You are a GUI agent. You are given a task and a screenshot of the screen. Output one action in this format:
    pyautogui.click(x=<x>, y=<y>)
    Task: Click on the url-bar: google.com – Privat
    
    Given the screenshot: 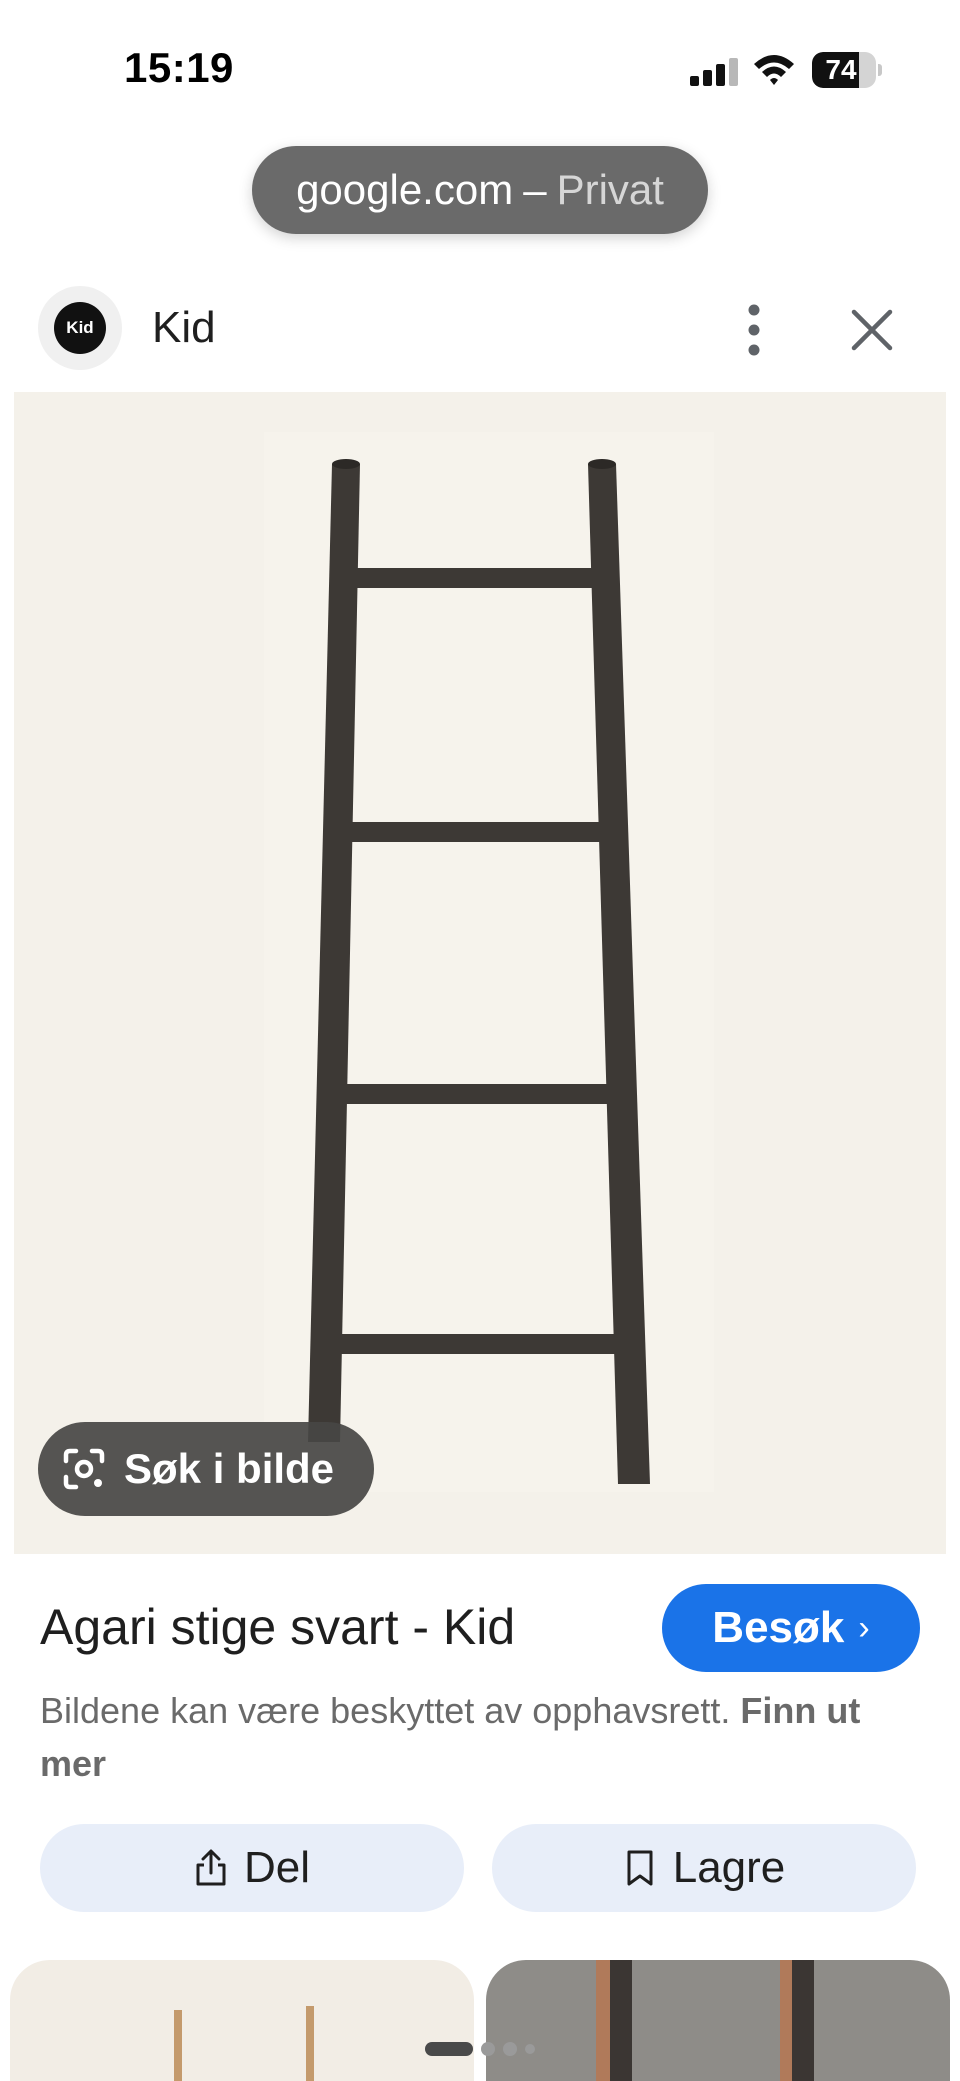 What is the action you would take?
    pyautogui.click(x=480, y=190)
    